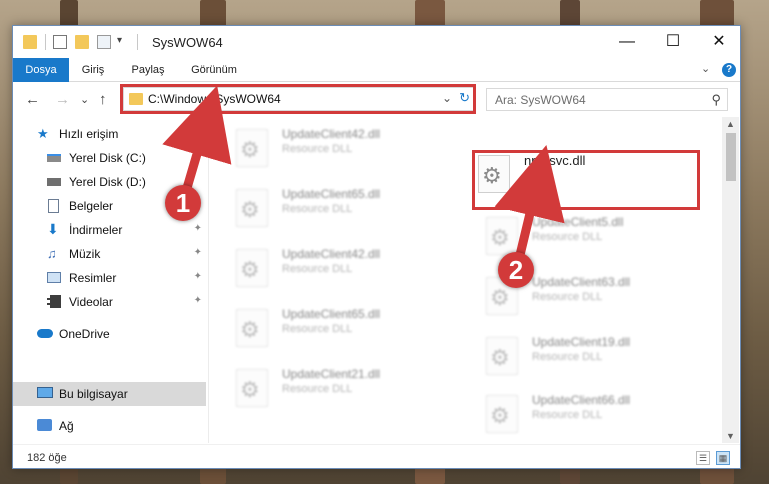 This screenshot has height=484, width=769. What do you see at coordinates (41, 70) in the screenshot?
I see `tab-file: Dosya` at bounding box center [41, 70].